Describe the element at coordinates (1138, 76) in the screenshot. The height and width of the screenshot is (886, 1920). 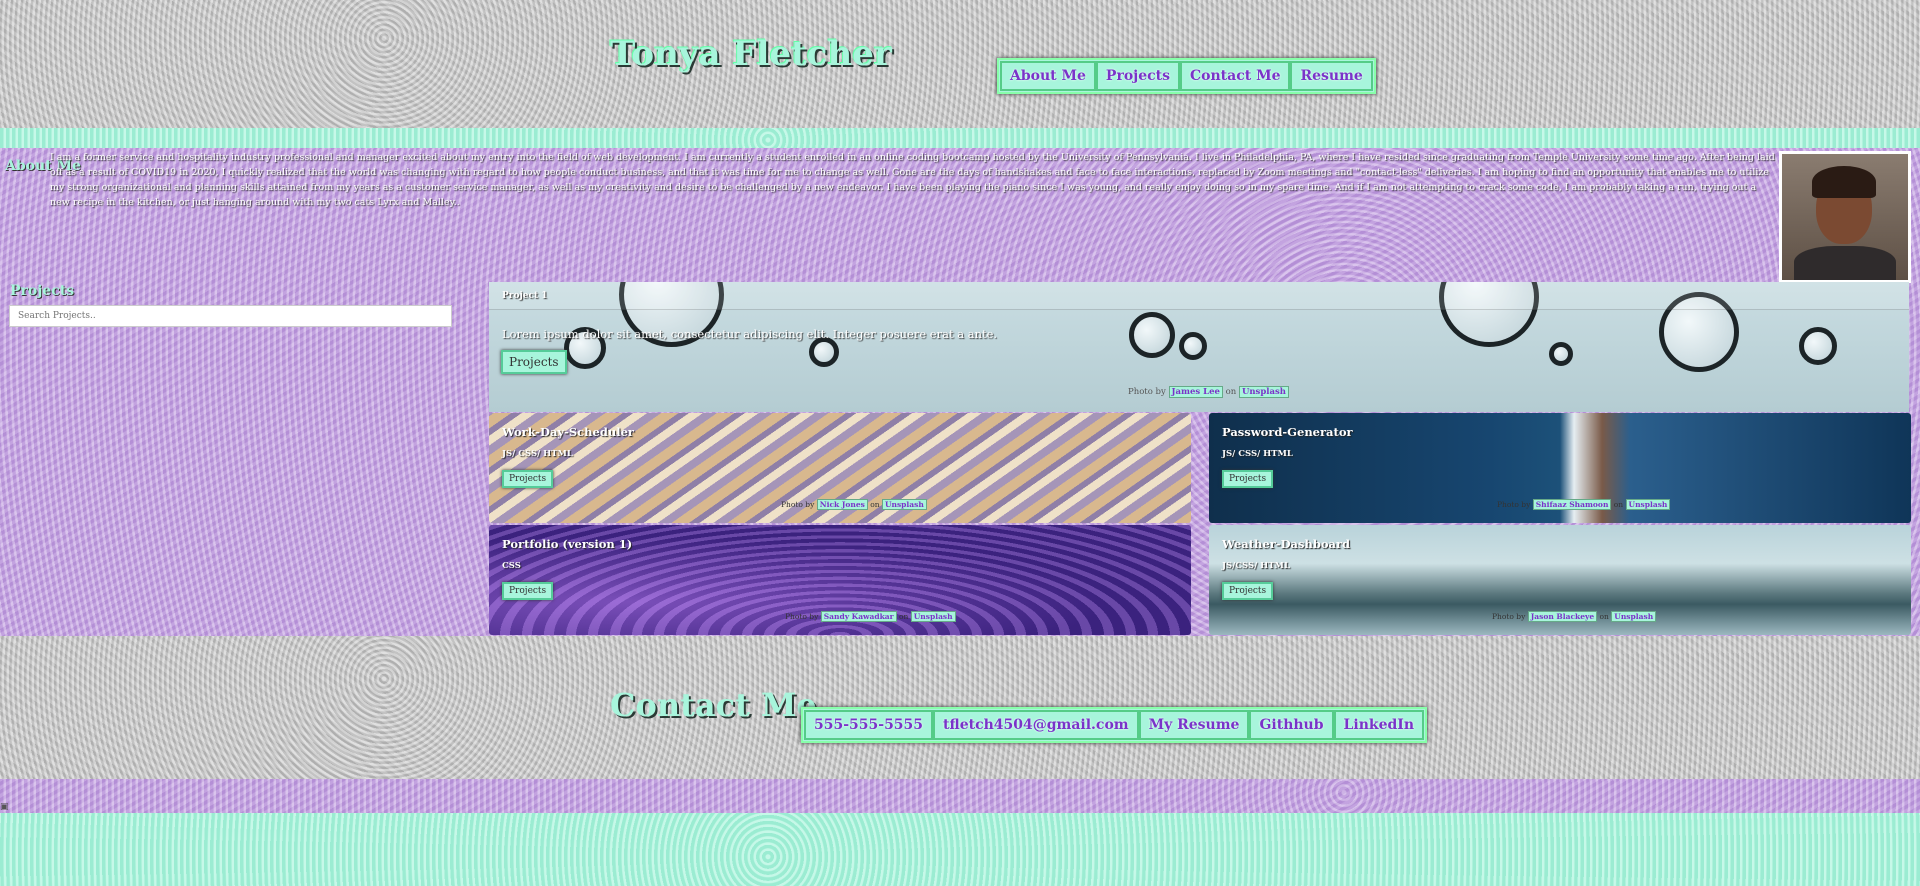
I see `nav-projects: Projects` at that location.